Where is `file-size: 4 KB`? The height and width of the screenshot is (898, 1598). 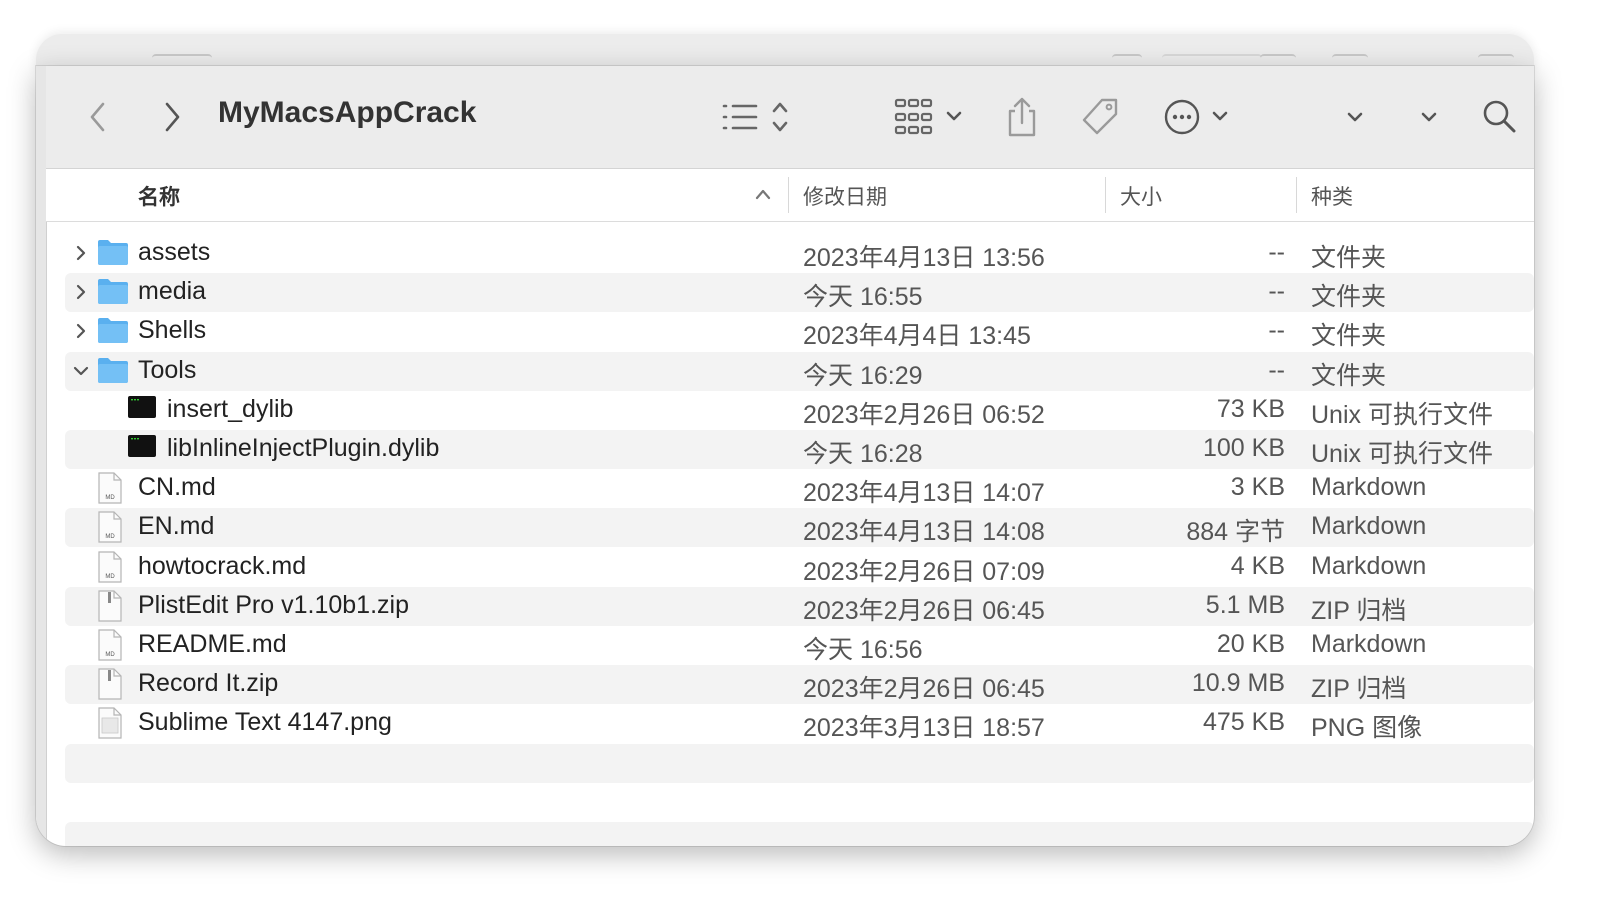
file-size: 4 KB is located at coordinates (1257, 565).